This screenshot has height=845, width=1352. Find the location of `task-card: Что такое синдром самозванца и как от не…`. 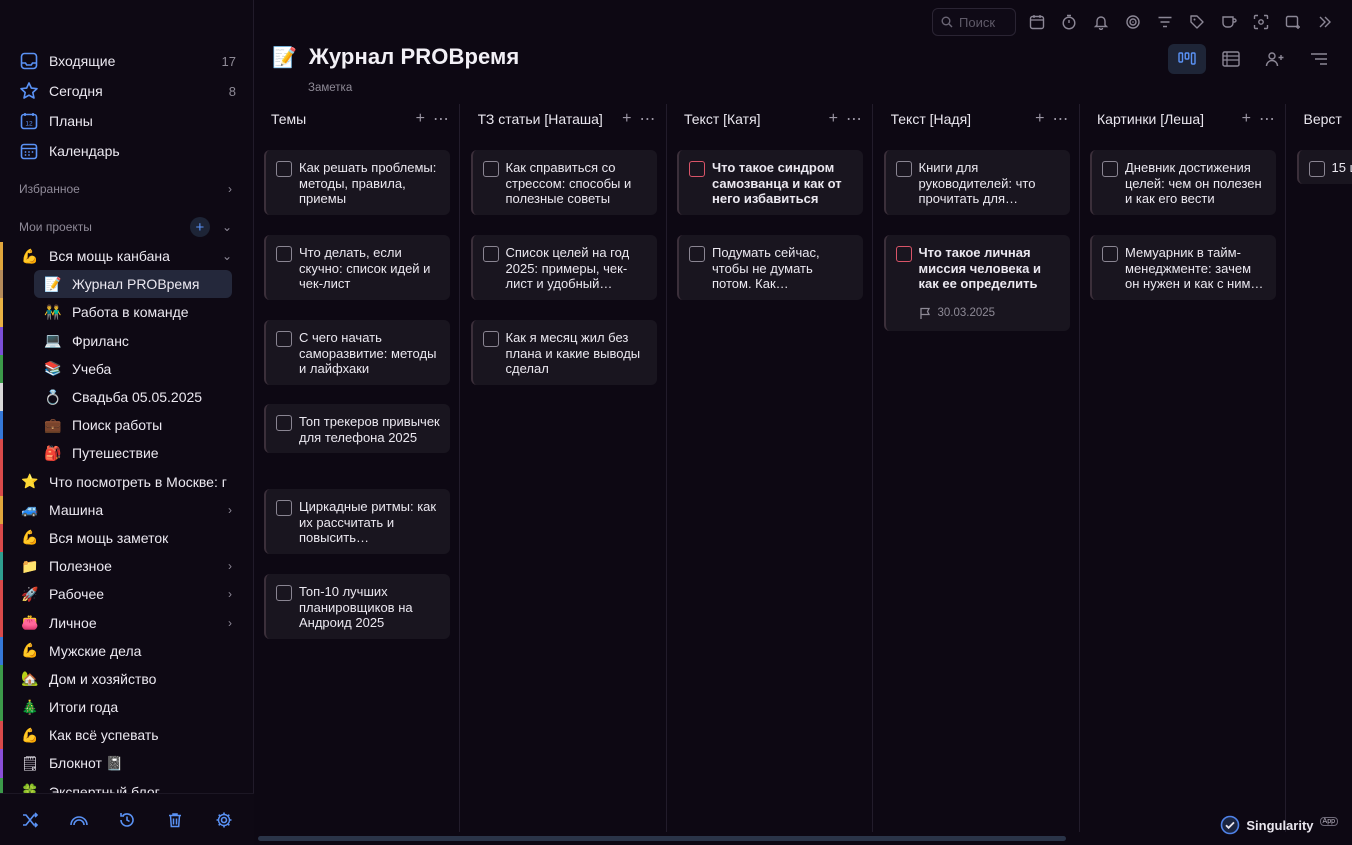

task-card: Что такое синдром самозванца и как от не… is located at coordinates (770, 182).